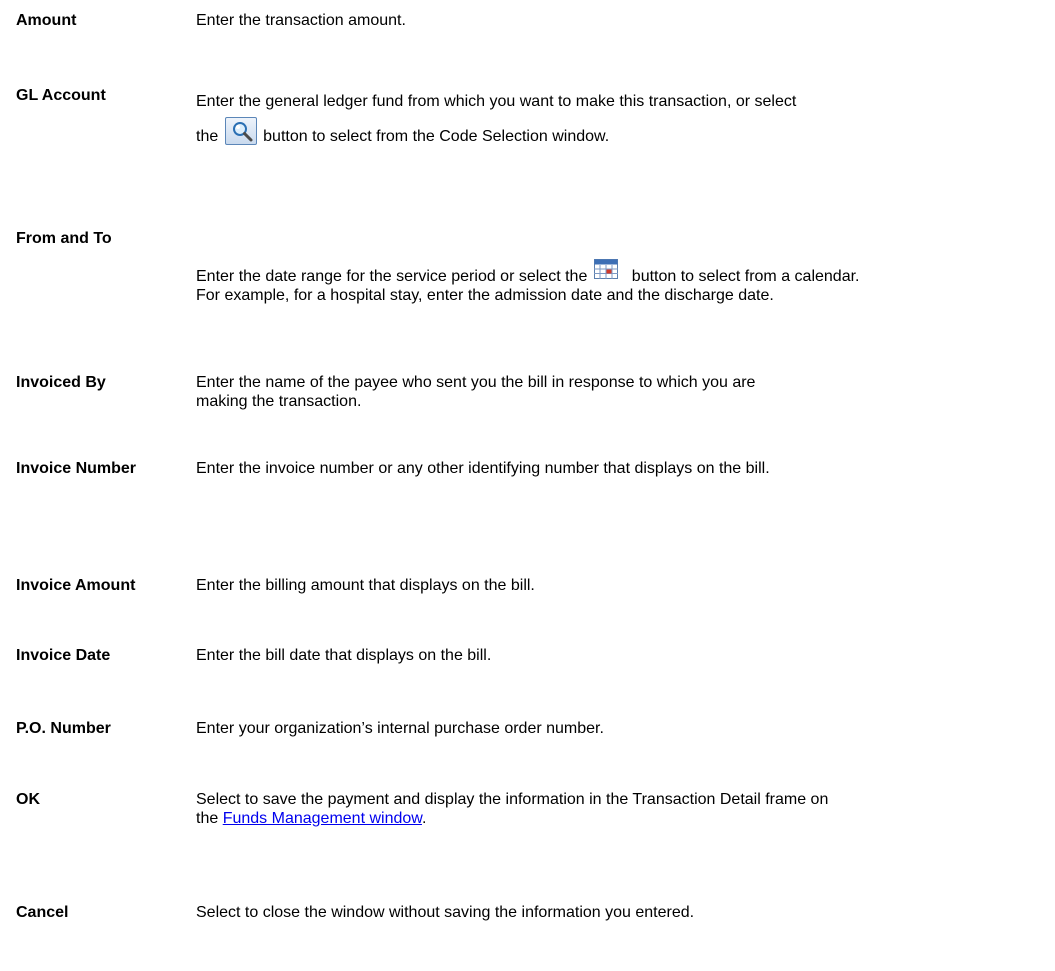 This screenshot has height=971, width=1055. What do you see at coordinates (322, 818) in the screenshot?
I see `funds-management-link: Funds Management window` at bounding box center [322, 818].